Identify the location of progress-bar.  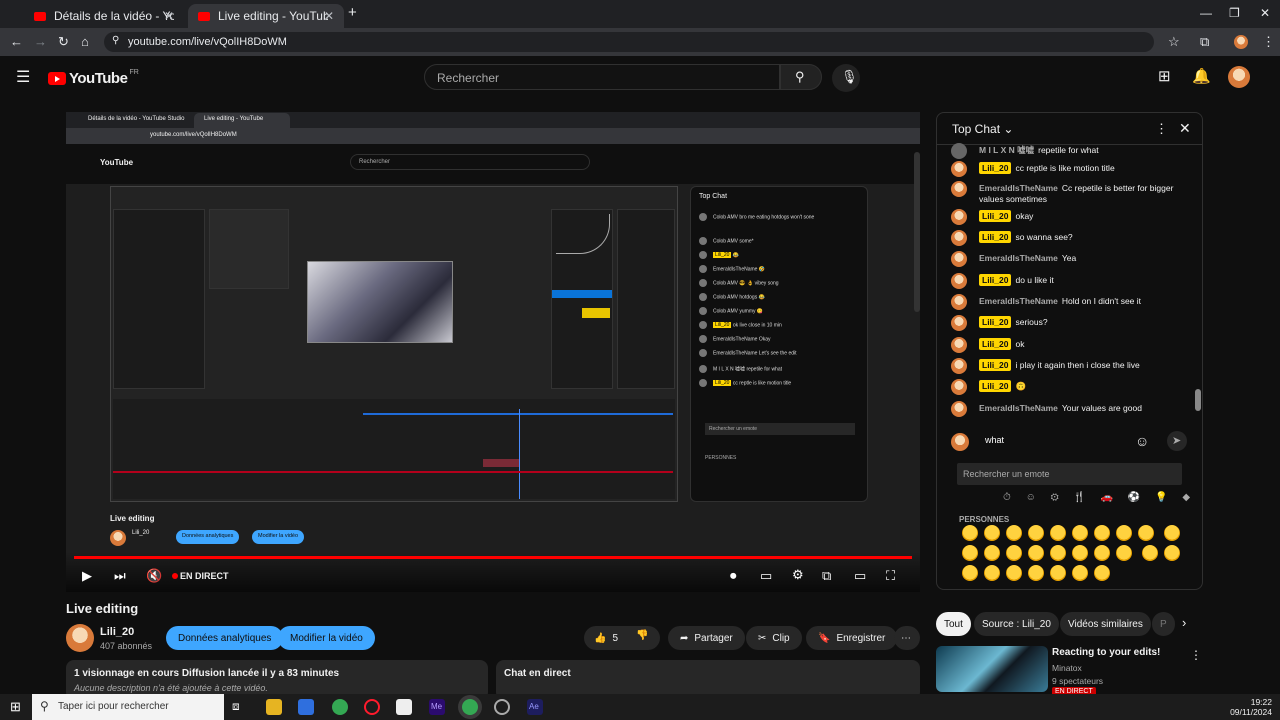
(493, 557).